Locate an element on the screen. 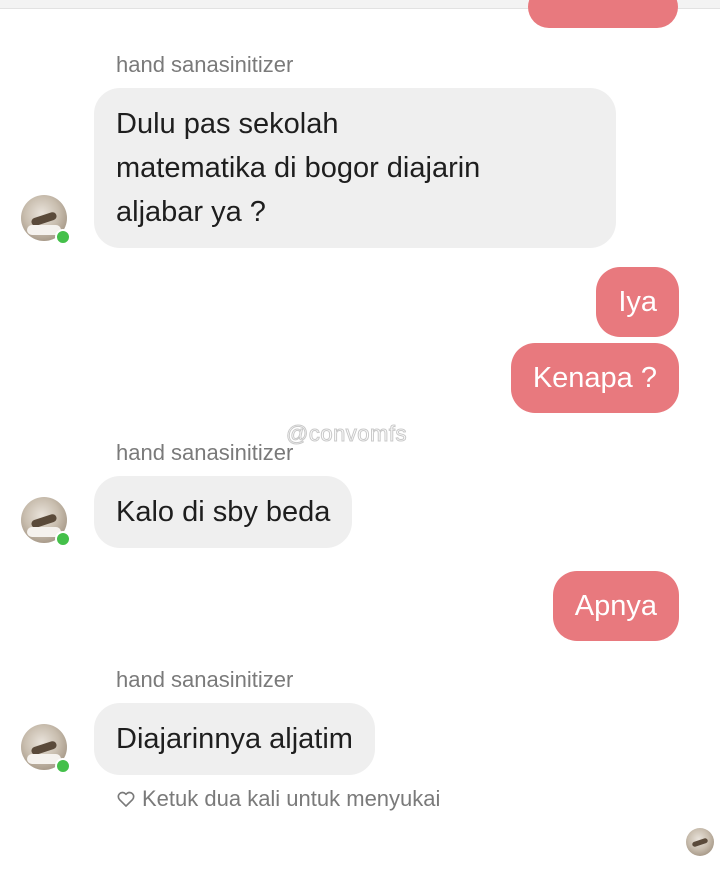  heart-outline-icon is located at coordinates (126, 799).